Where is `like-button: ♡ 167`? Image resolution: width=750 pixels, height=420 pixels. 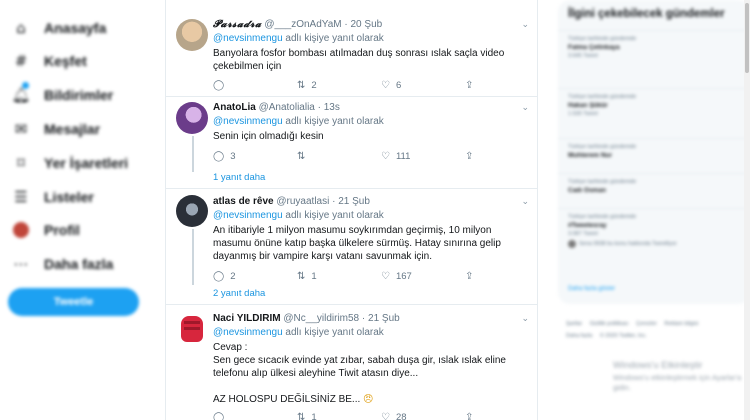 like-button: ♡ 167 is located at coordinates (423, 276).